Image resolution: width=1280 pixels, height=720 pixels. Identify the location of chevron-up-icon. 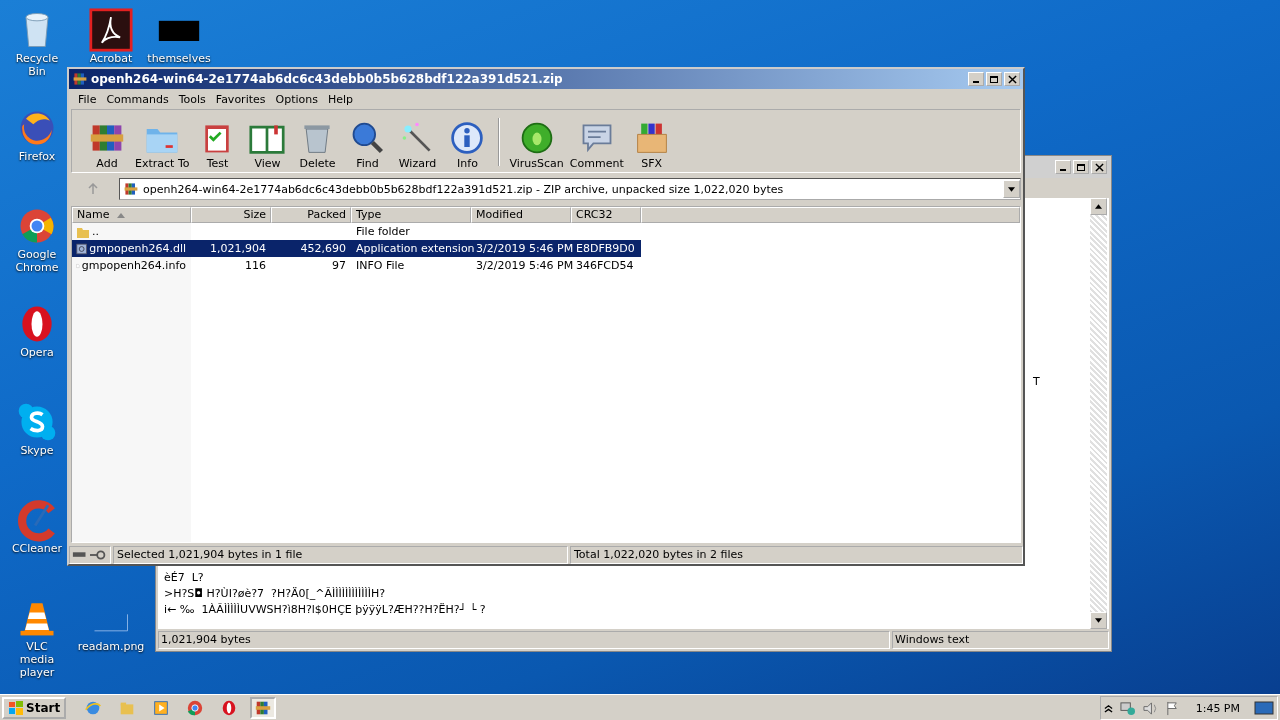
(1108, 708).